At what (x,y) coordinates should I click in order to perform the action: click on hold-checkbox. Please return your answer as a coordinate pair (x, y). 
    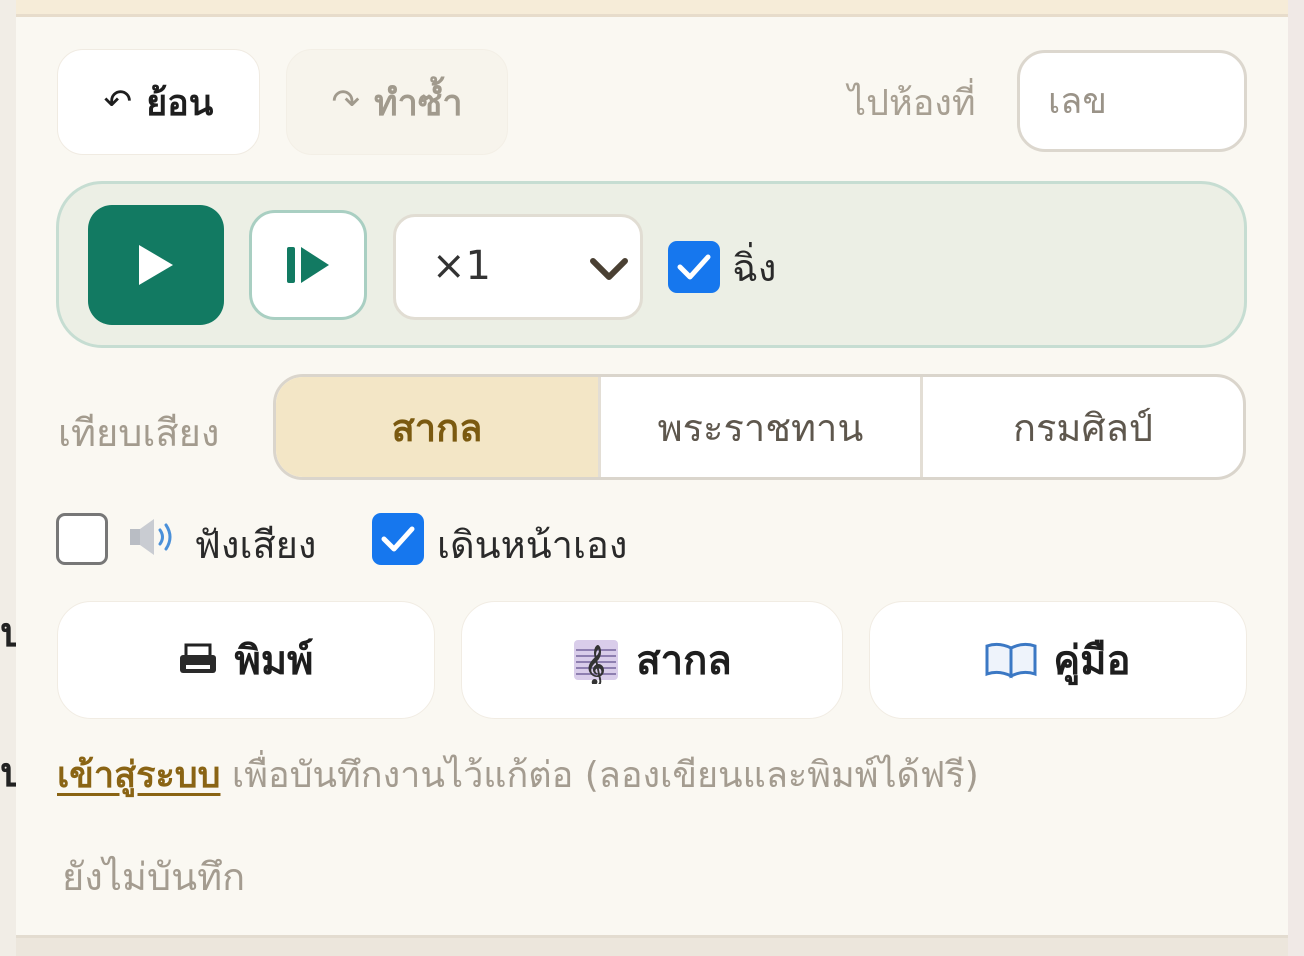
    Looking at the image, I should click on (694, 267).